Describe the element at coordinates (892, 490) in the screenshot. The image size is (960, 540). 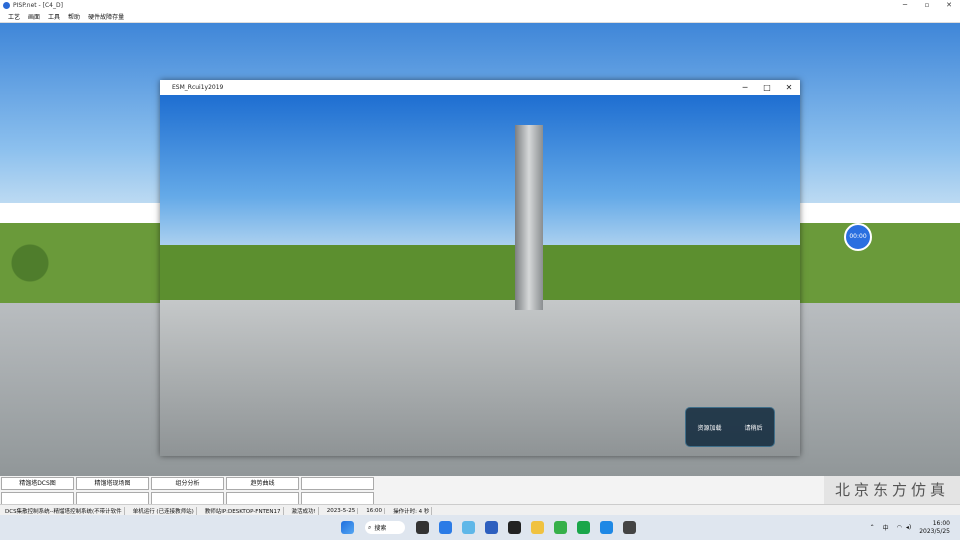
I see `brand-logo: 北京东方仿真` at that location.